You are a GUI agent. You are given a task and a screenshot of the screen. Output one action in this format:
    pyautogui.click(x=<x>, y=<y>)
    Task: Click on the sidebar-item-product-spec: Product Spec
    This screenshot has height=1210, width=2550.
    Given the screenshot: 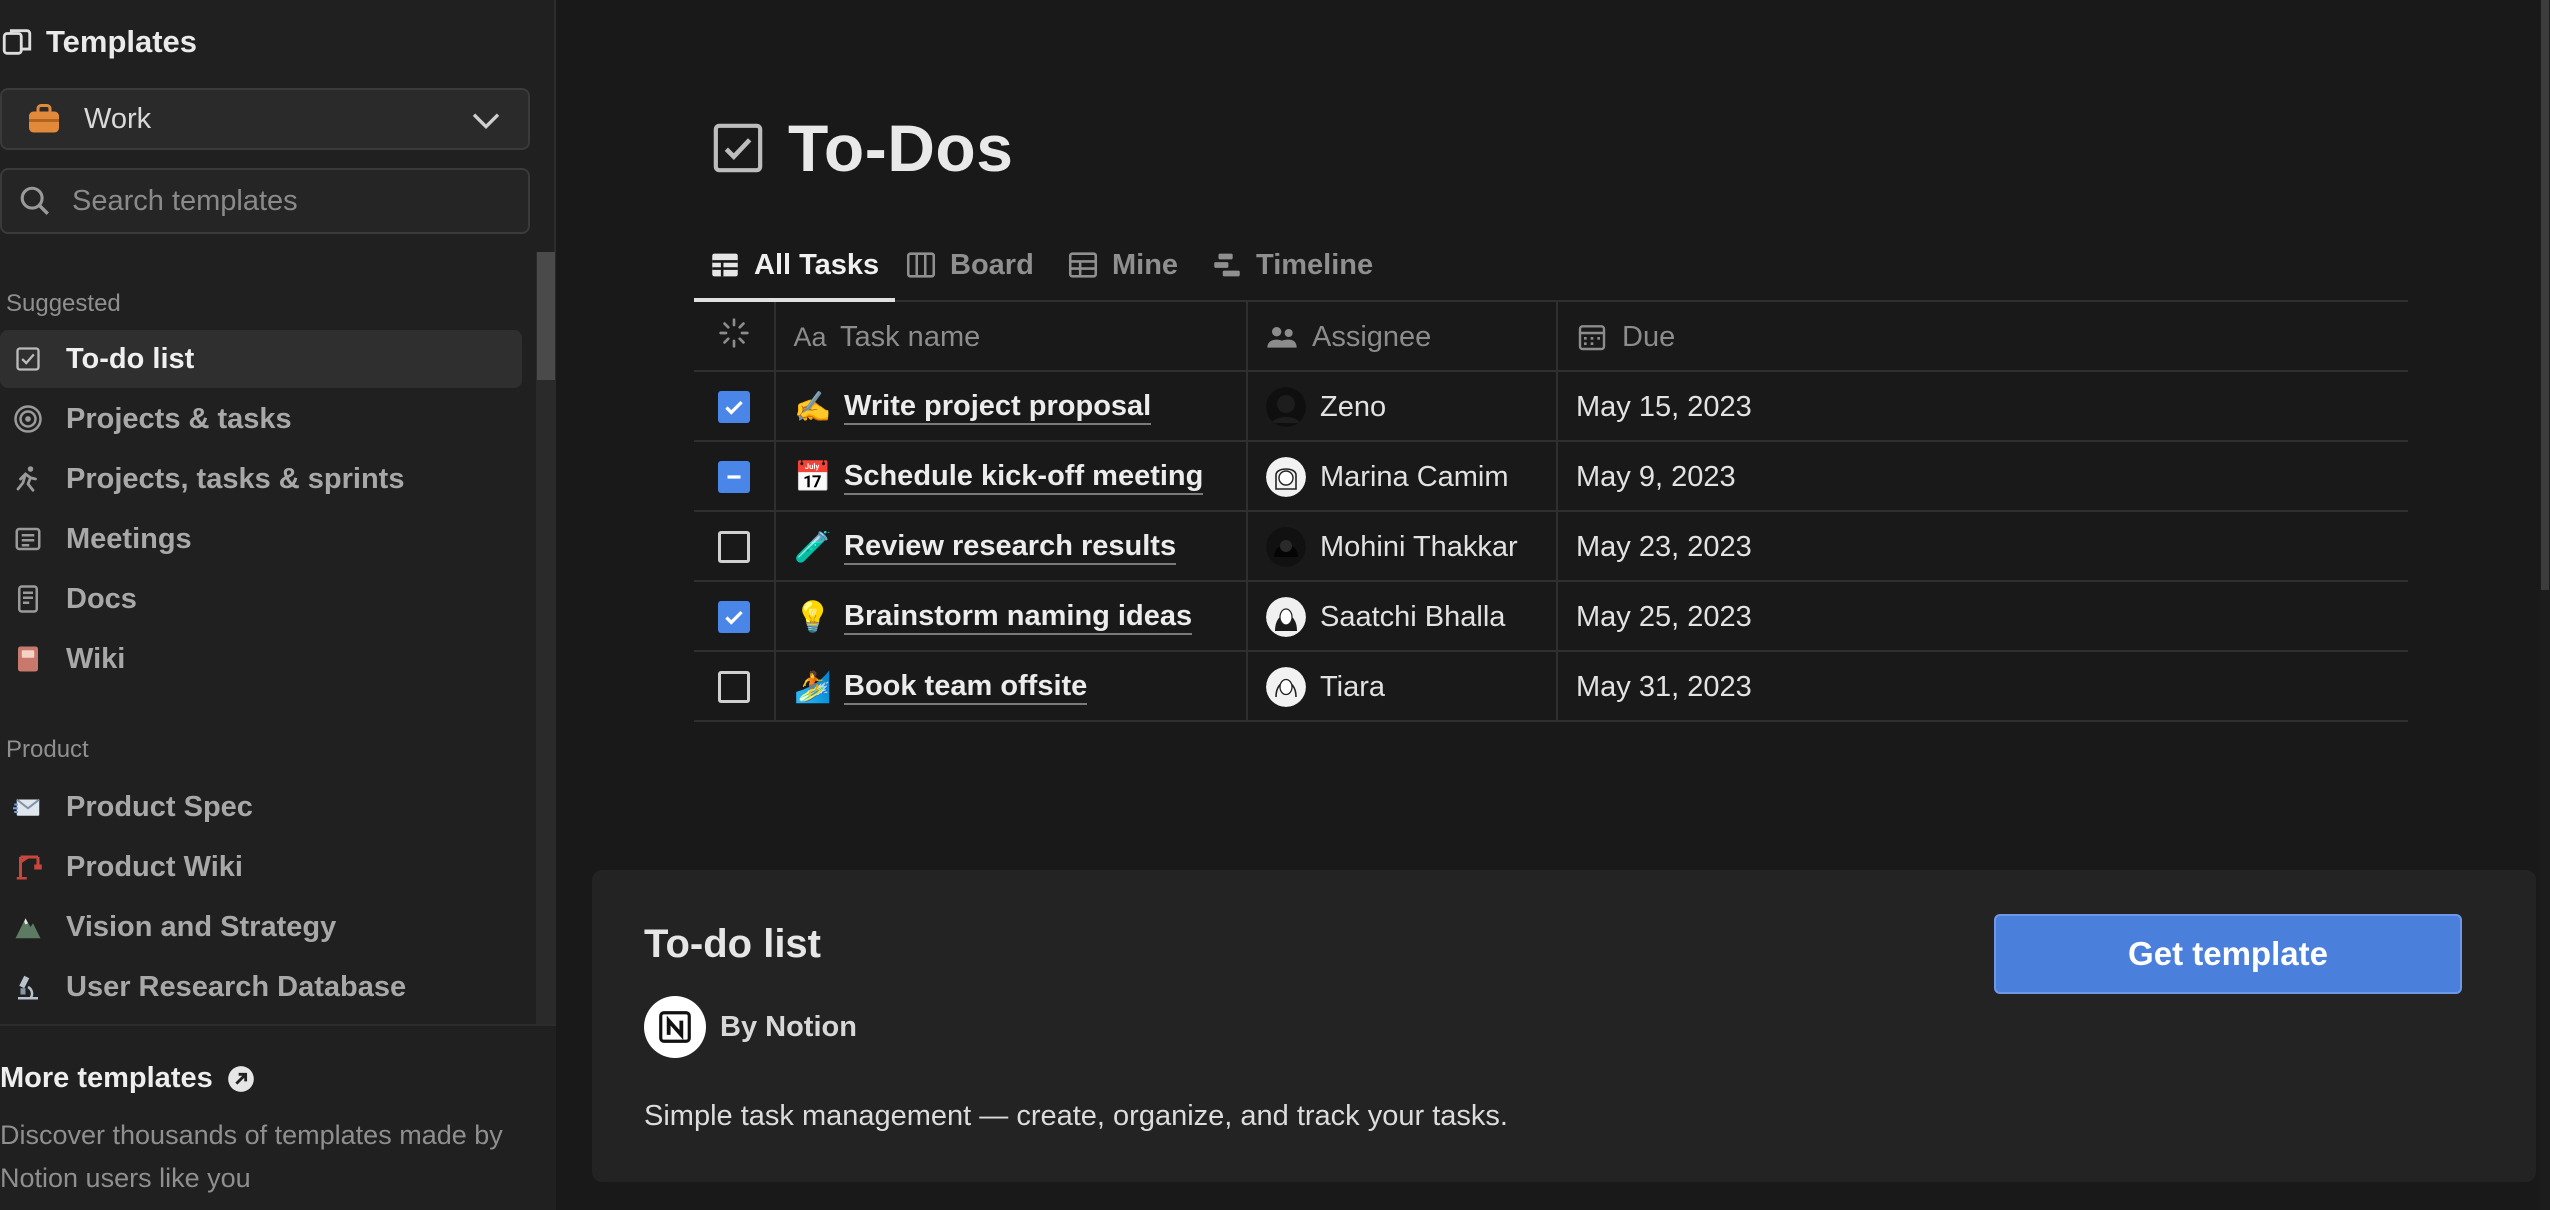 What is the action you would take?
    pyautogui.click(x=261, y=807)
    